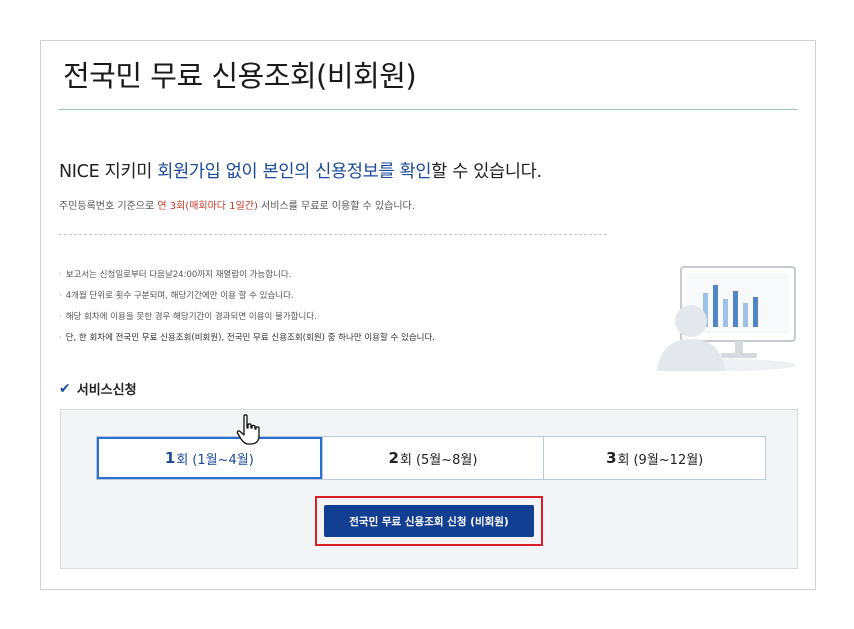 This screenshot has height=629, width=854. Describe the element at coordinates (170, 458) in the screenshot. I see `tab-number: 1` at that location.